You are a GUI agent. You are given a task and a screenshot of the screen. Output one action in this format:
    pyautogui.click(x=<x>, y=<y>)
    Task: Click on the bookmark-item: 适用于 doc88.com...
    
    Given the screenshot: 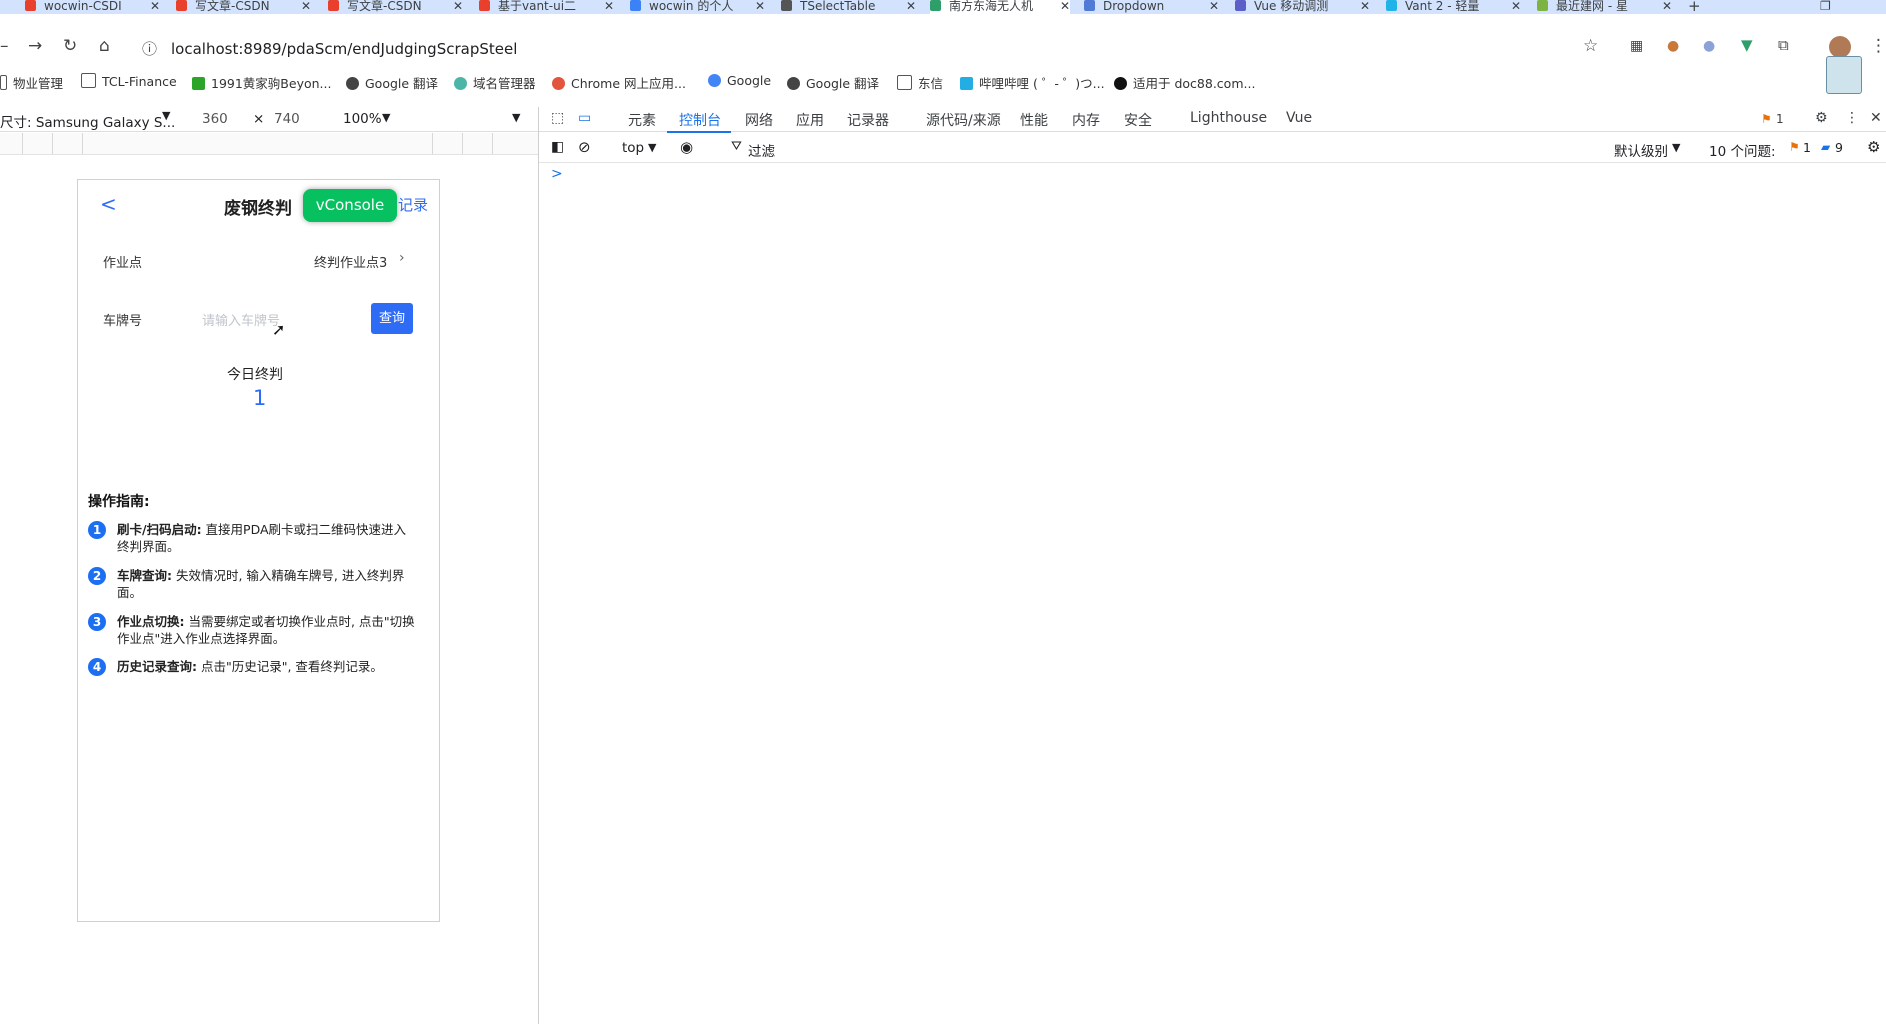 What is the action you would take?
    pyautogui.click(x=1184, y=82)
    